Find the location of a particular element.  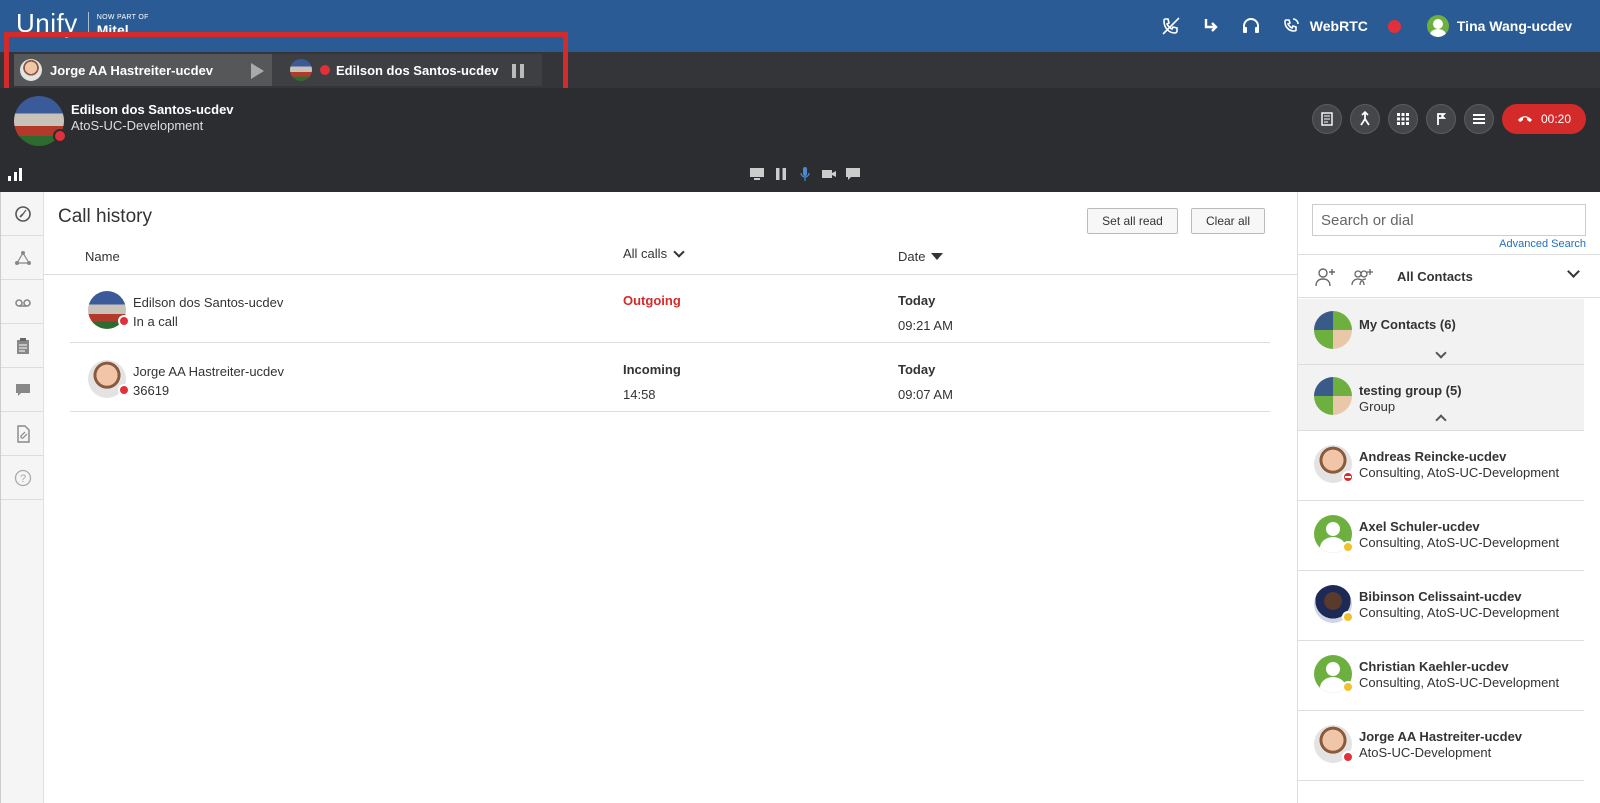

phone-off-icon is located at coordinates (1171, 26).